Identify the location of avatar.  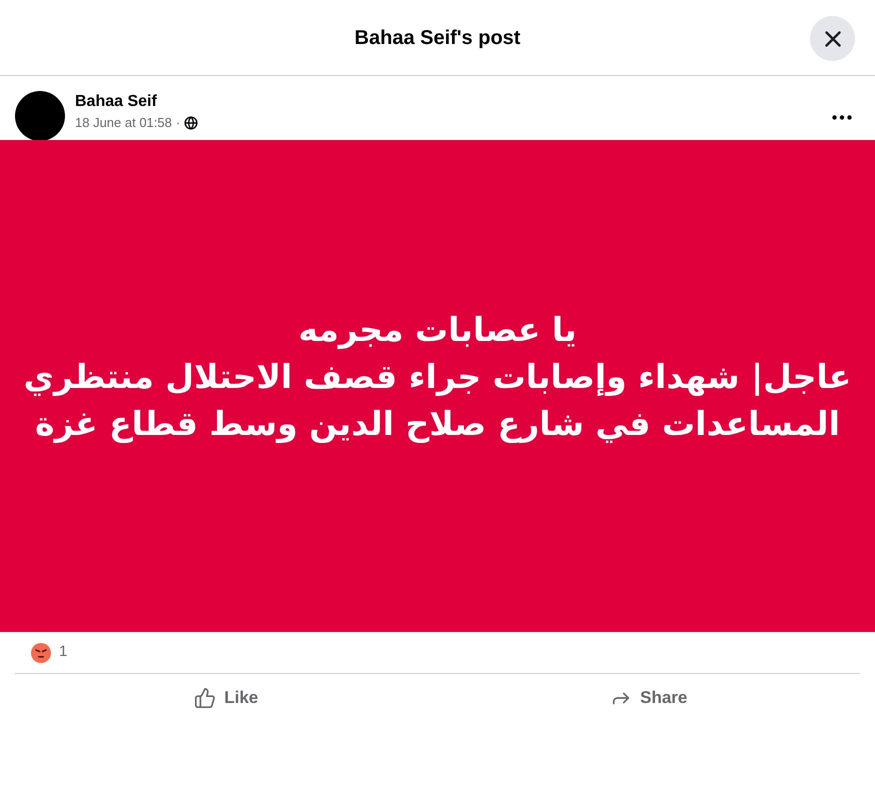
(40, 116).